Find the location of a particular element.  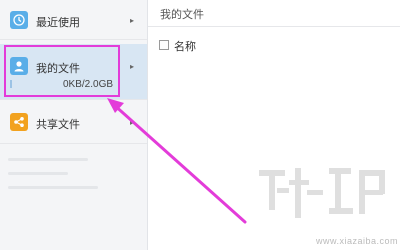

annotation-highlight-box is located at coordinates (62, 71).